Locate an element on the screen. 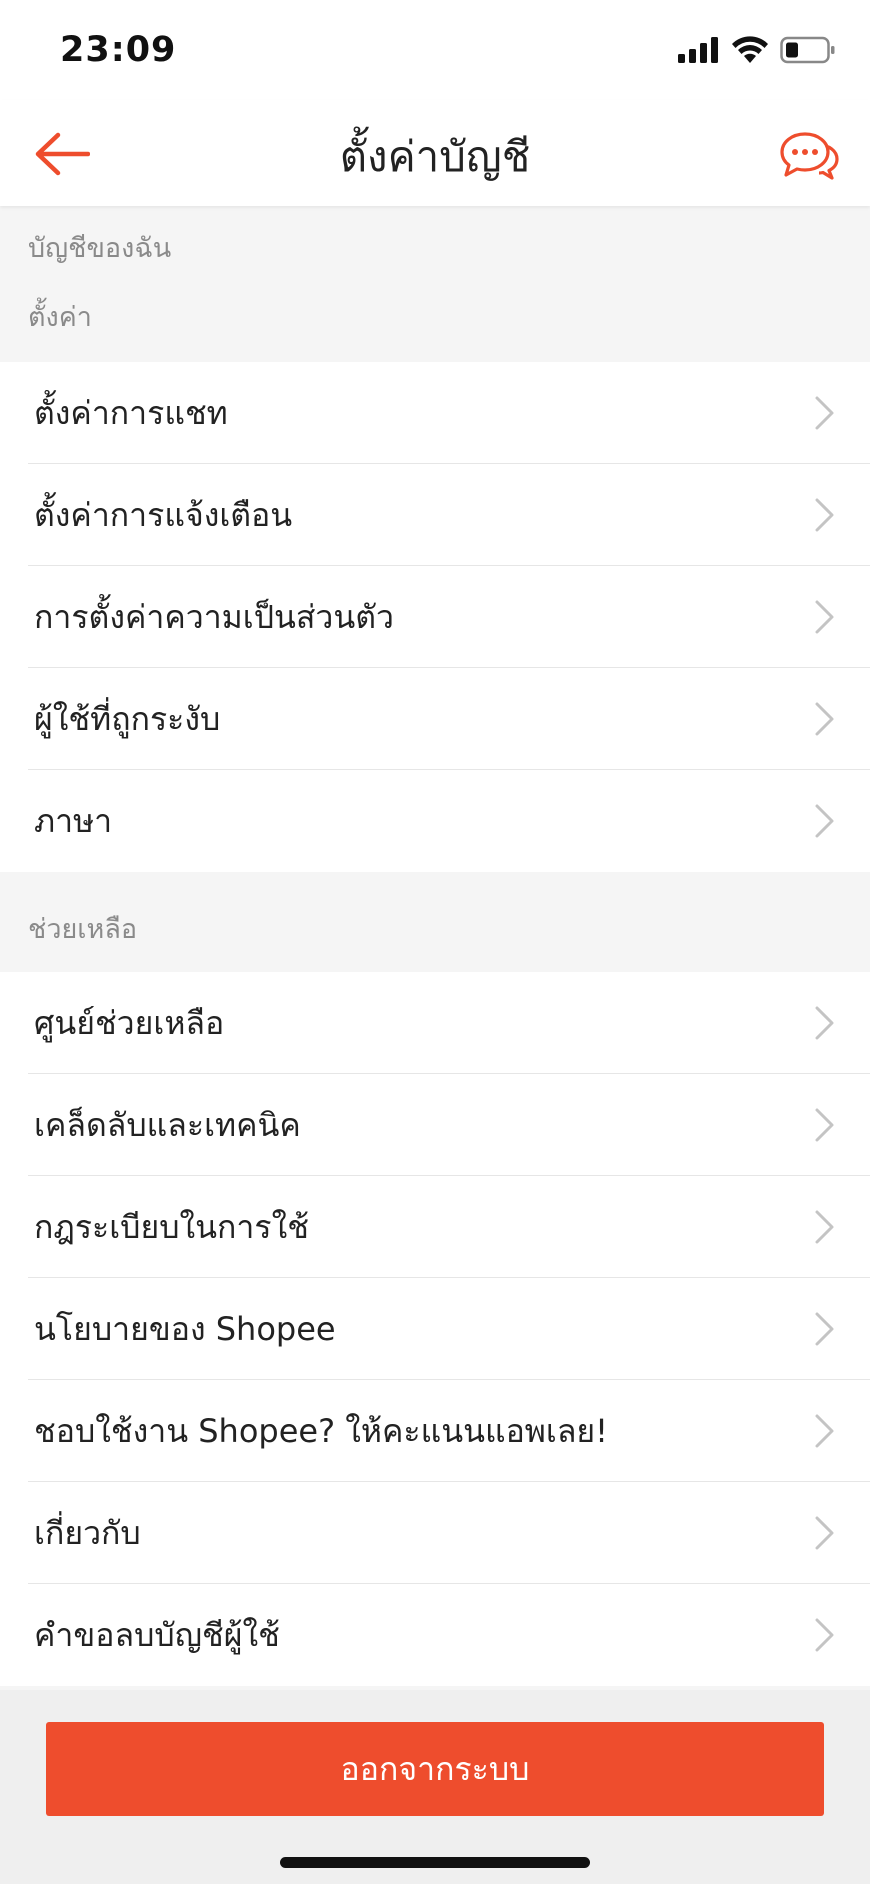  notification-settings-row: ตั้งค่าการแจ้งเตือน is located at coordinates (435, 515).